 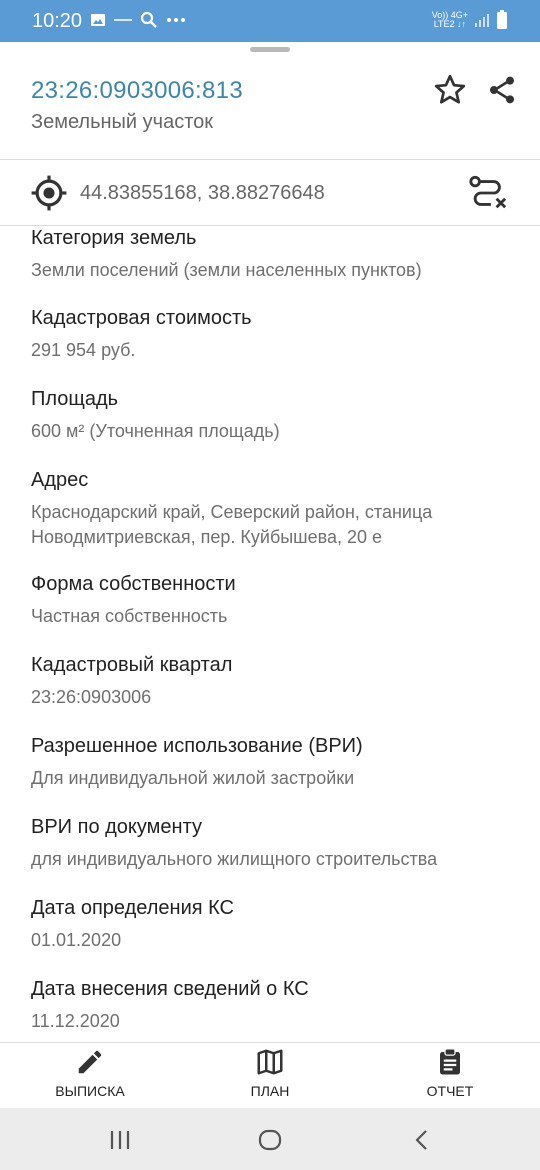 I want to click on map-icon, so click(x=270, y=1062).